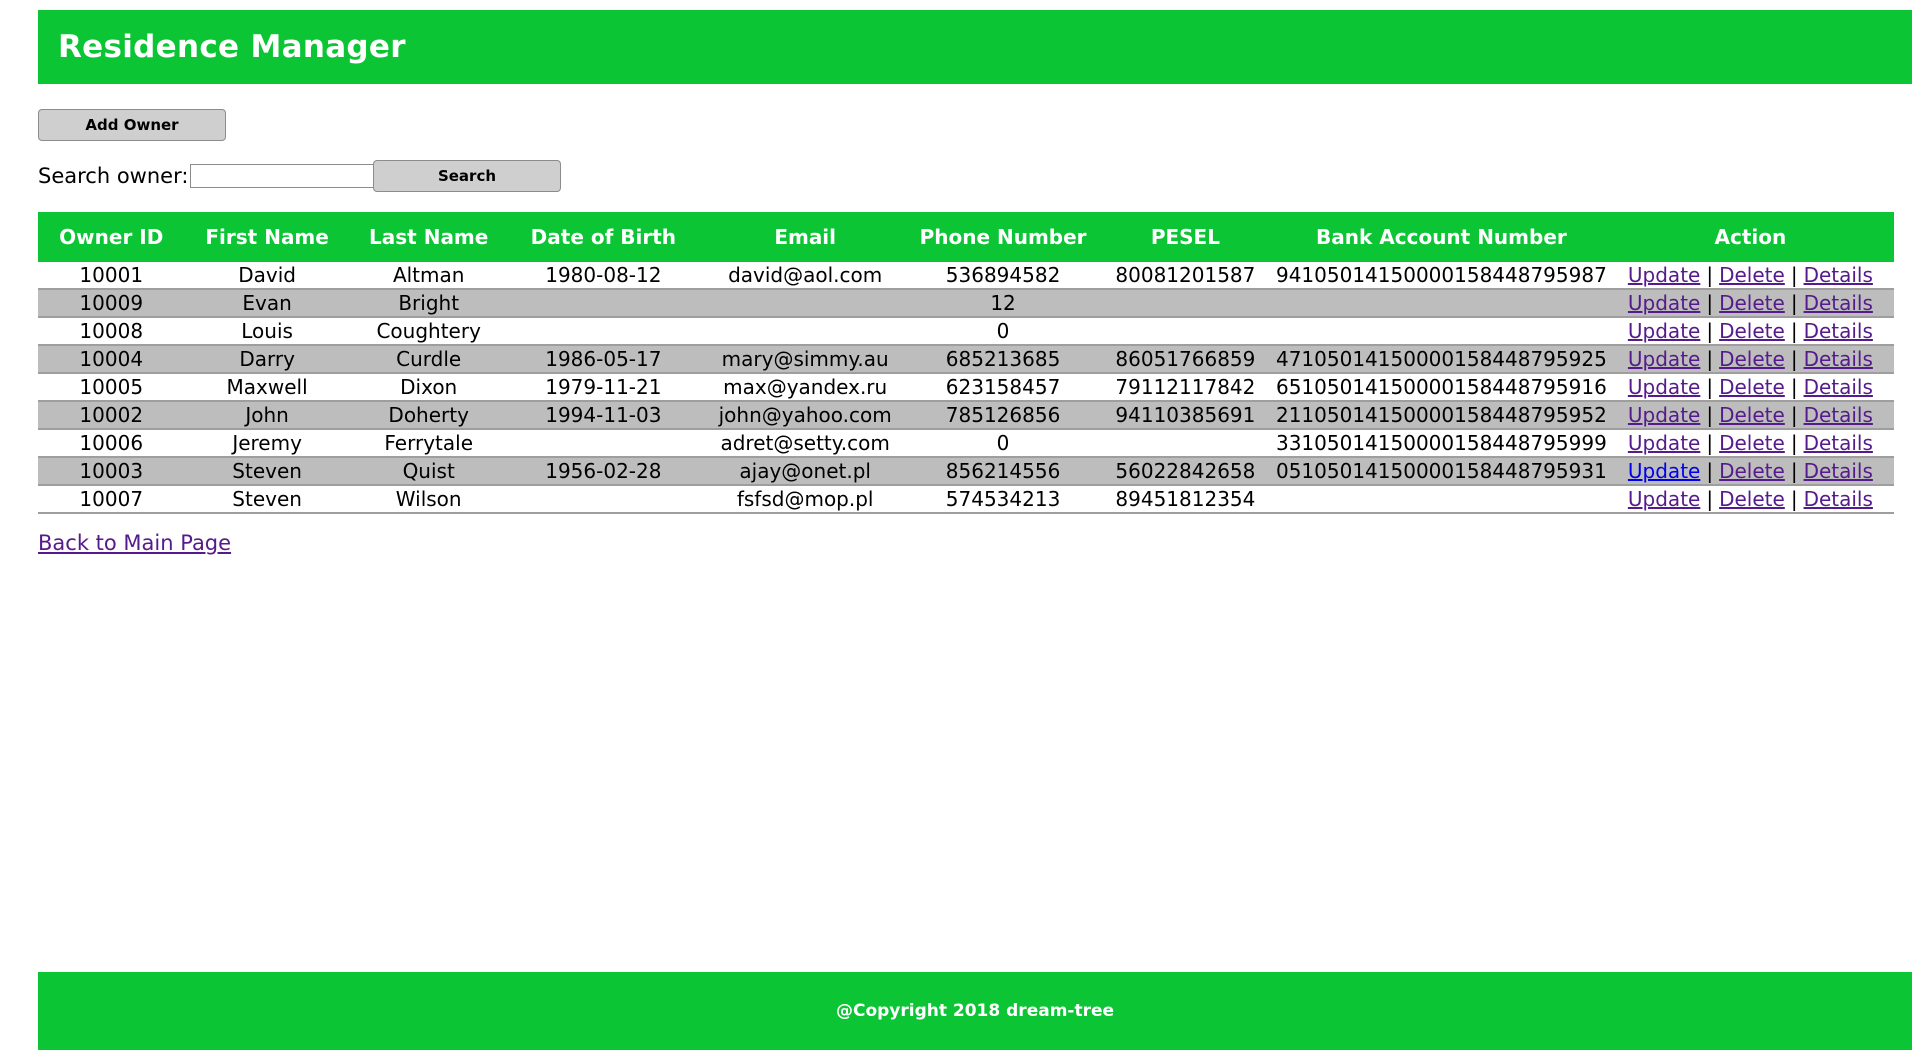 This screenshot has height=1058, width=1920. I want to click on cell-first-name: Jeremy, so click(267, 443).